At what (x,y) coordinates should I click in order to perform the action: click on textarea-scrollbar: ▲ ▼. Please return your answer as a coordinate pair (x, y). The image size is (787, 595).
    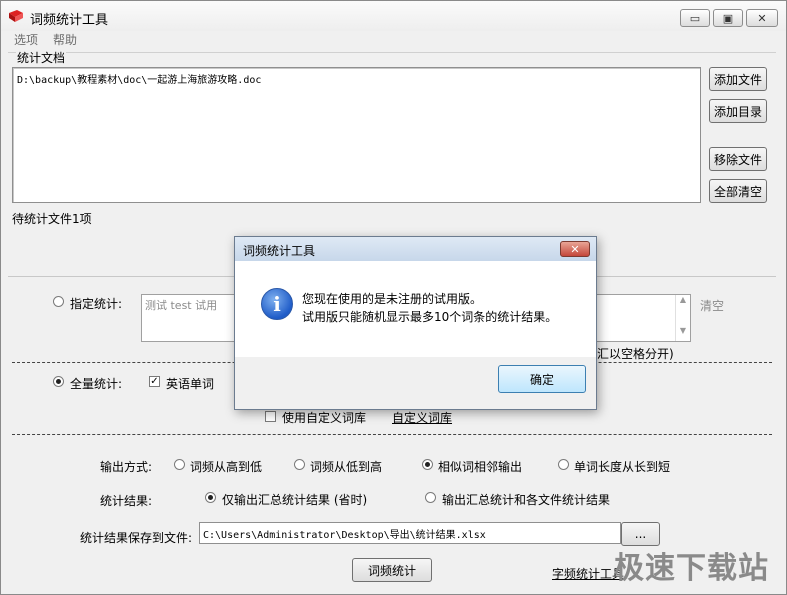
    Looking at the image, I should click on (682, 318).